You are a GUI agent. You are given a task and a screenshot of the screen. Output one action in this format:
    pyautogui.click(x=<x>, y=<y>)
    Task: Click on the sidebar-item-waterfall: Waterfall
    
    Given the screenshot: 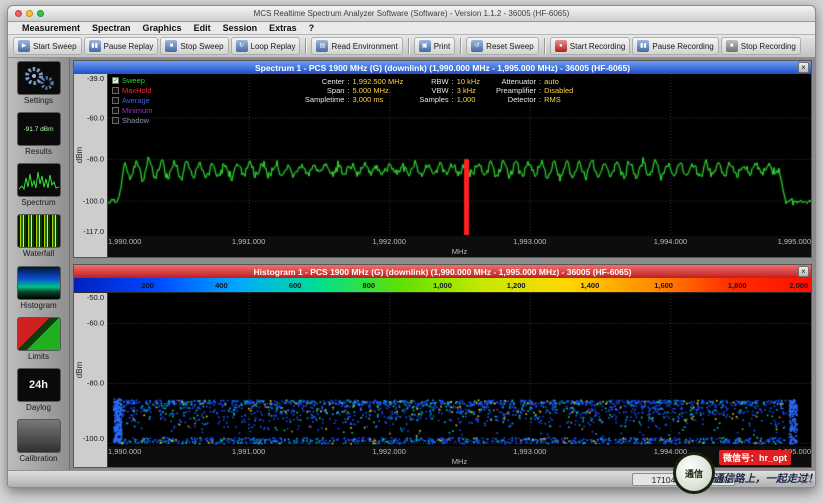 What is the action you would take?
    pyautogui.click(x=39, y=239)
    